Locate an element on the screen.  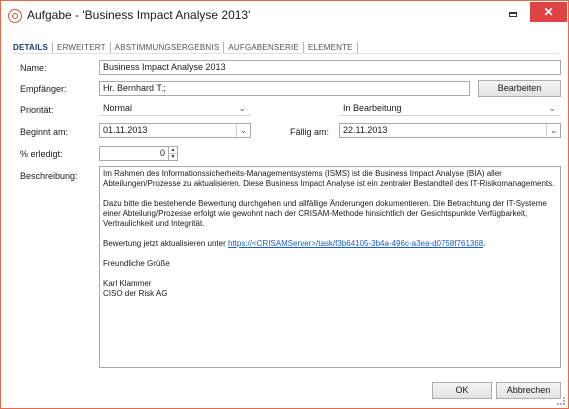
resize-grip-icon is located at coordinates (561, 401).